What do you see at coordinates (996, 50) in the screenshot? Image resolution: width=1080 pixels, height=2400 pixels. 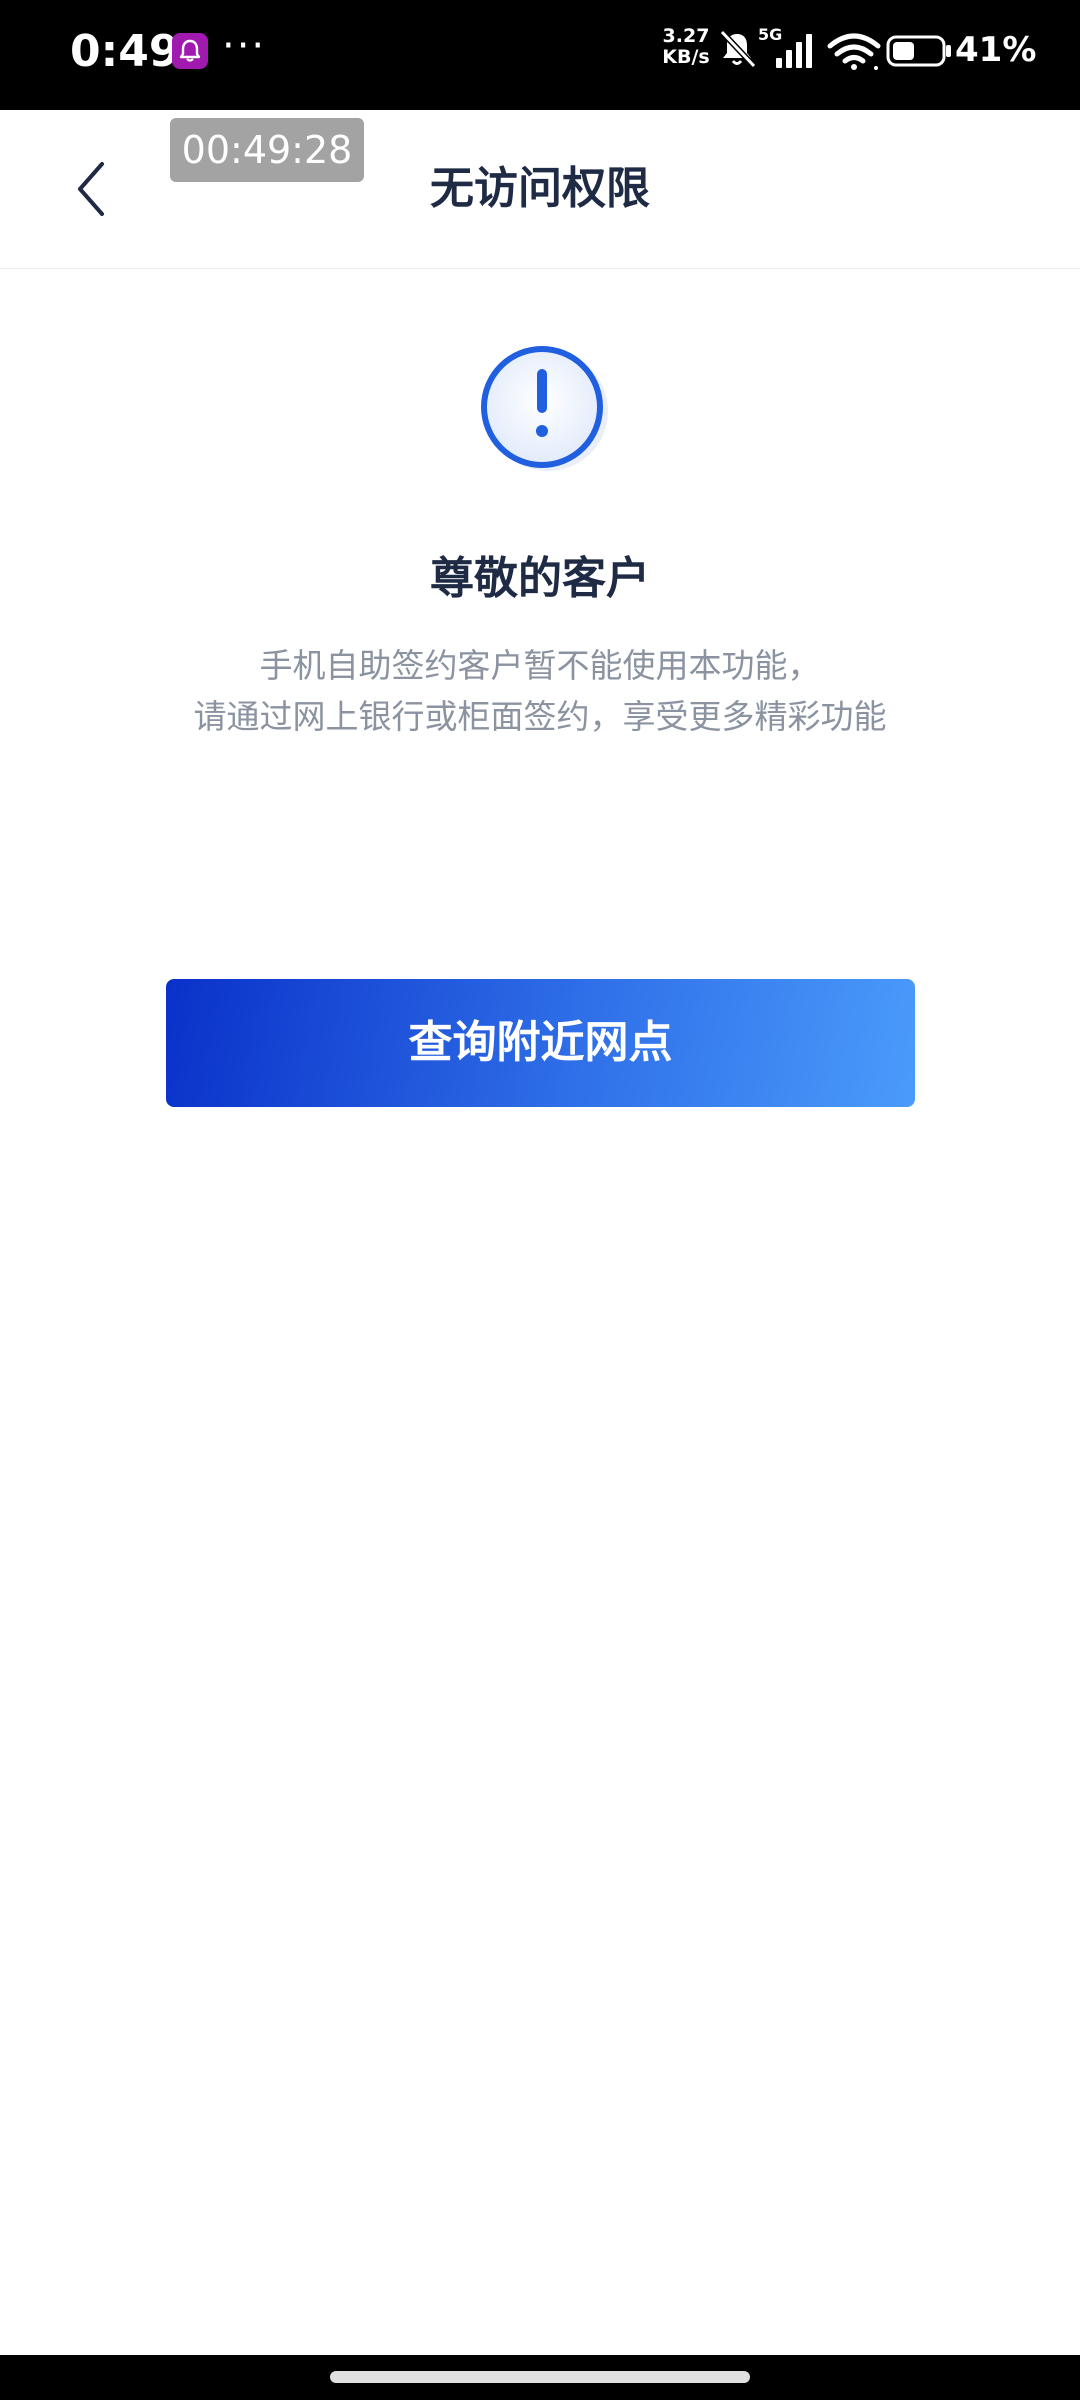 I see `battery-percent: 41%` at bounding box center [996, 50].